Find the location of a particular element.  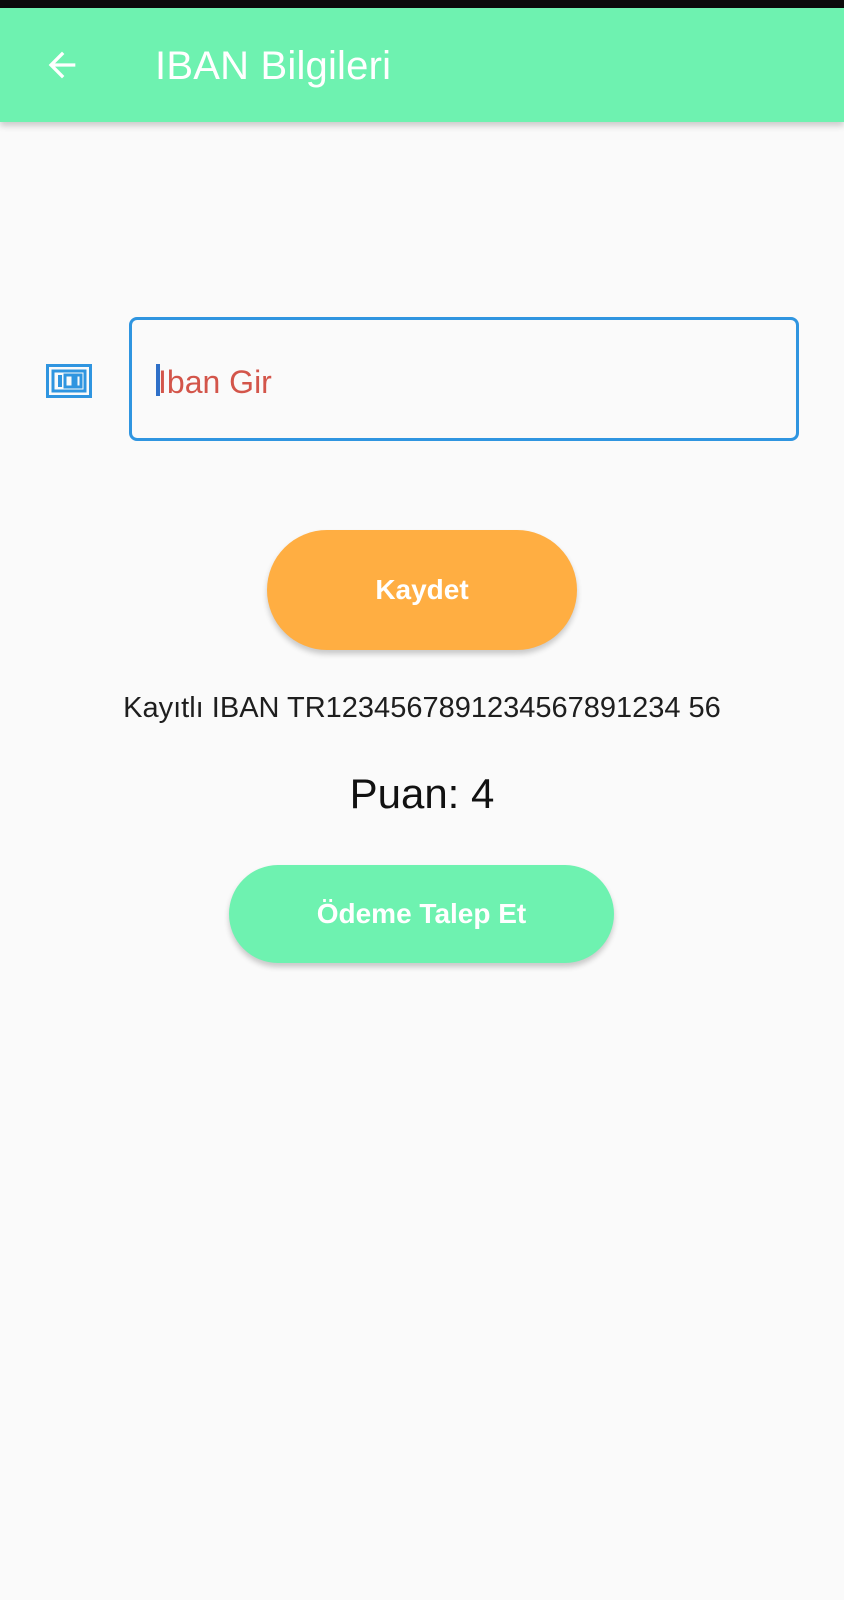

text-cursor is located at coordinates (158, 380).